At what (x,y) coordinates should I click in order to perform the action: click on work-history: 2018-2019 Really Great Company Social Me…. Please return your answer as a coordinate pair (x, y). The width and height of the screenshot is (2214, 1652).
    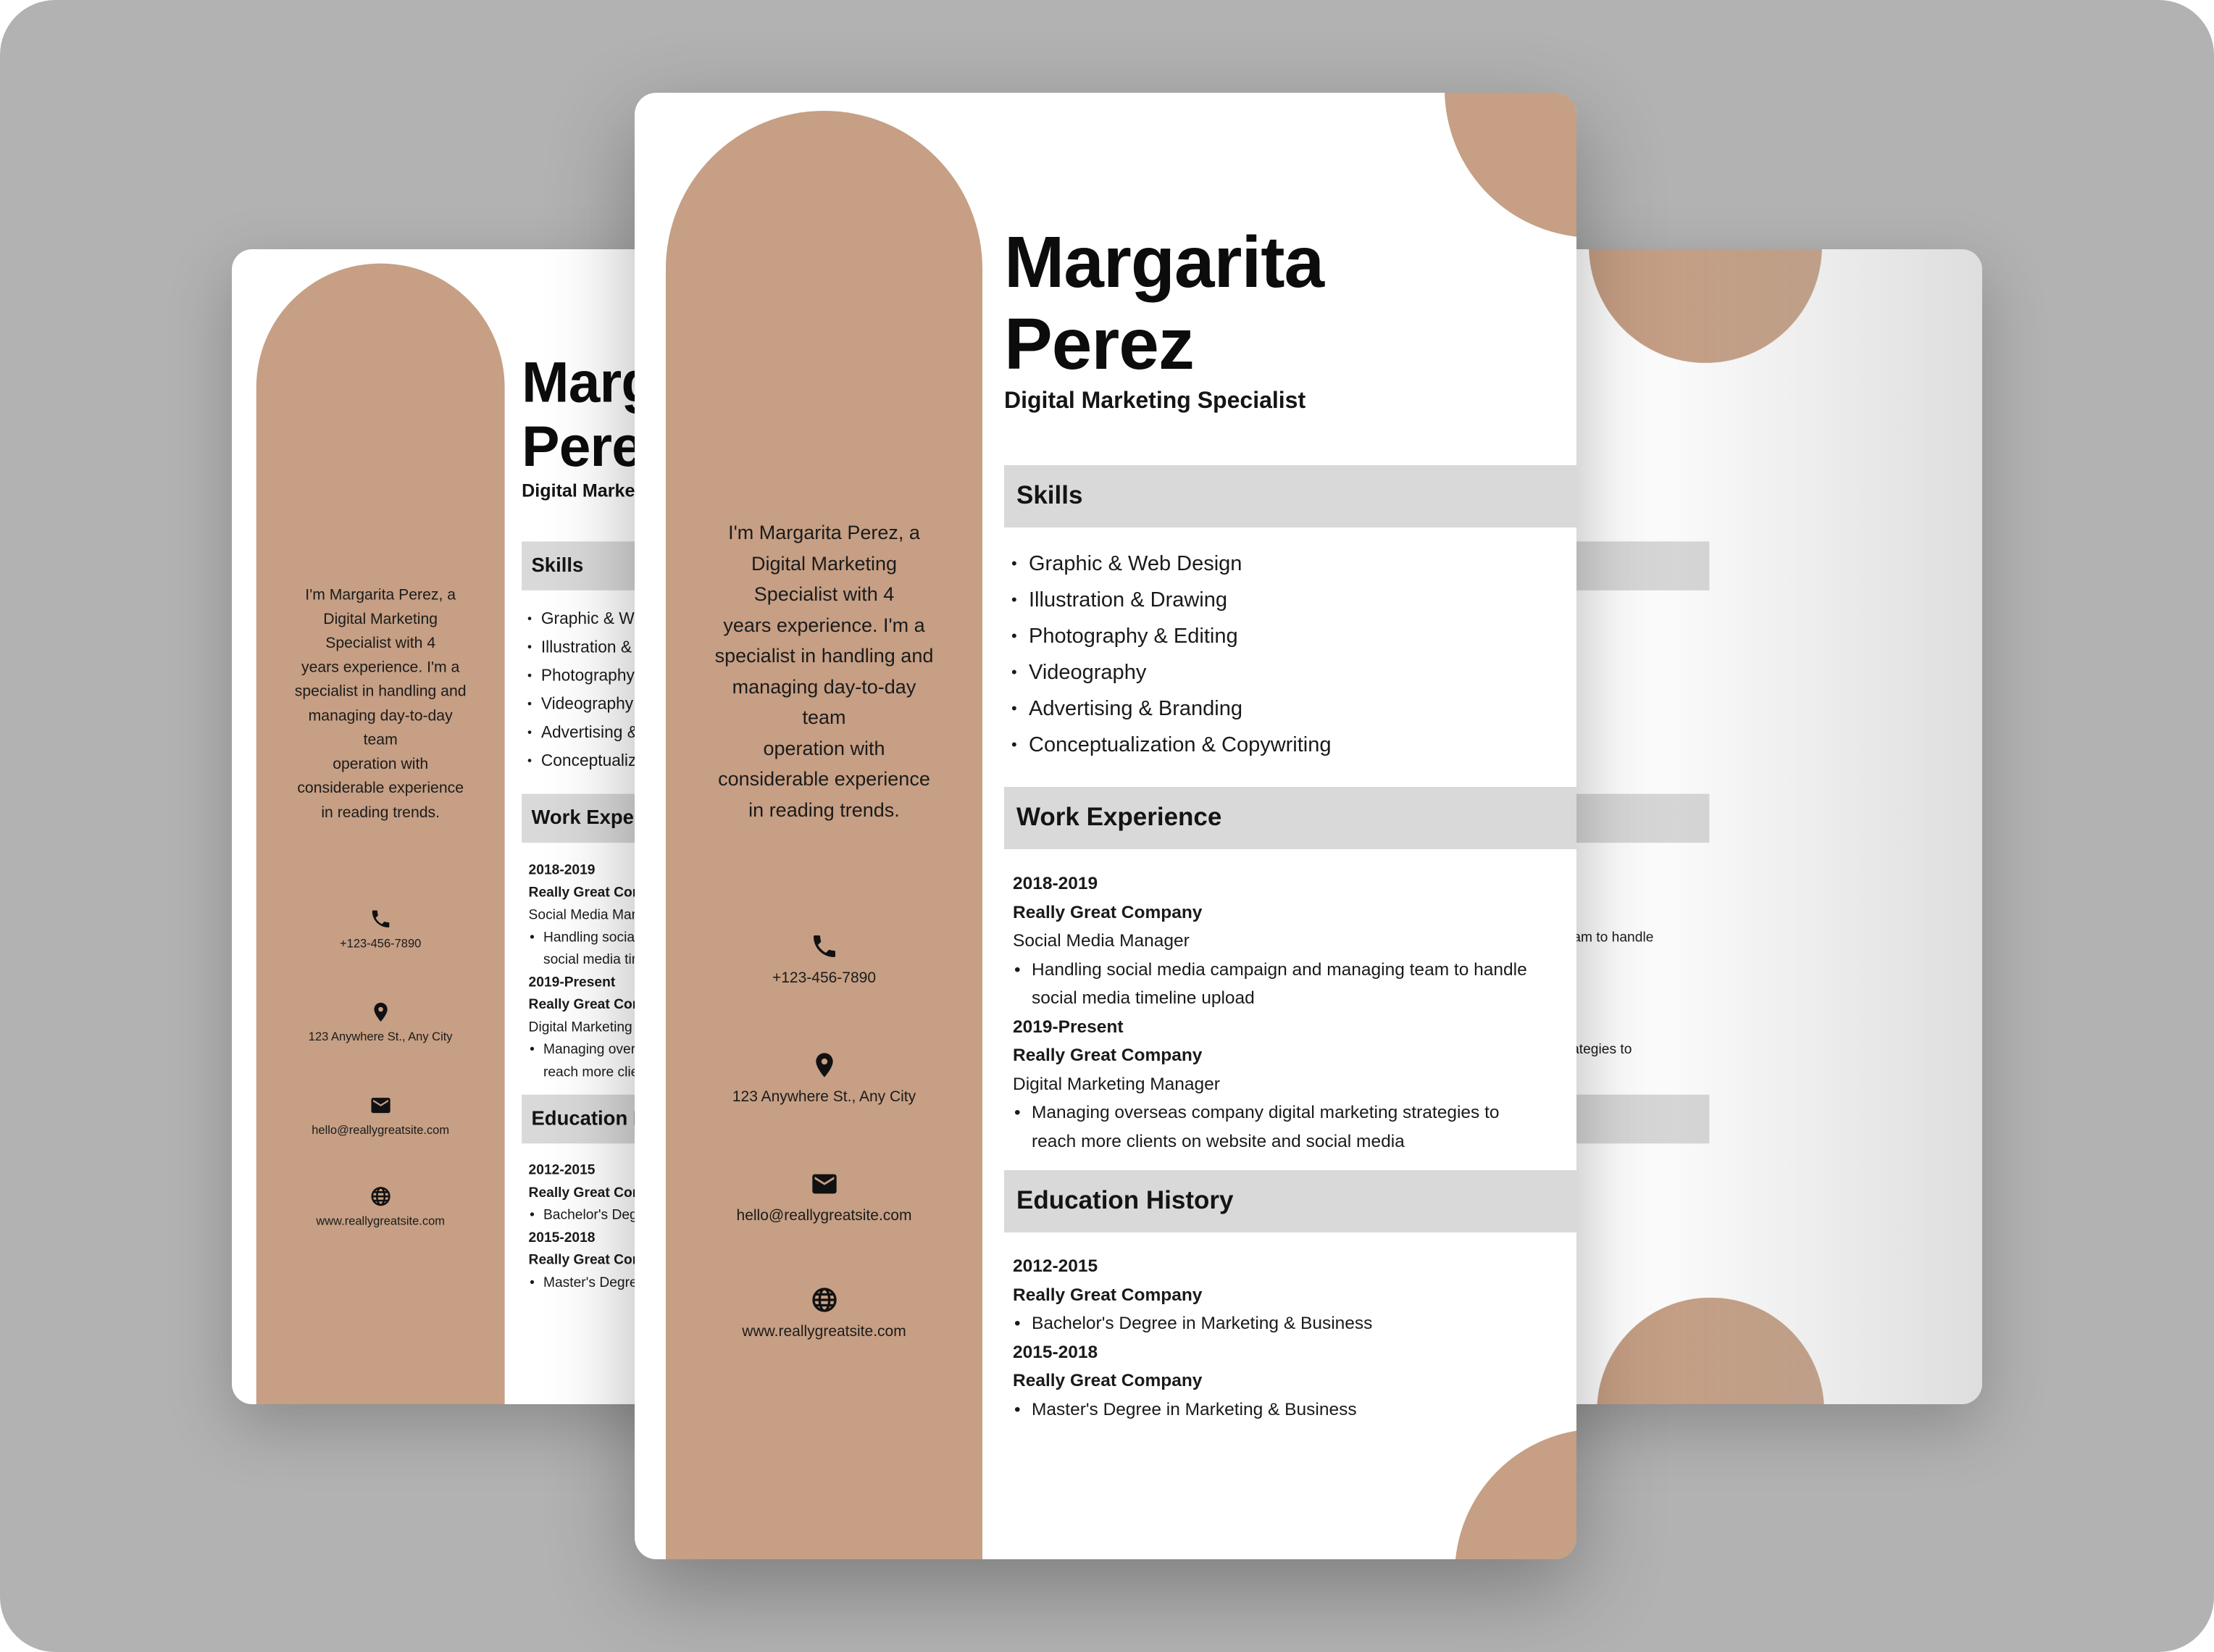
    Looking at the image, I should click on (1288, 1012).